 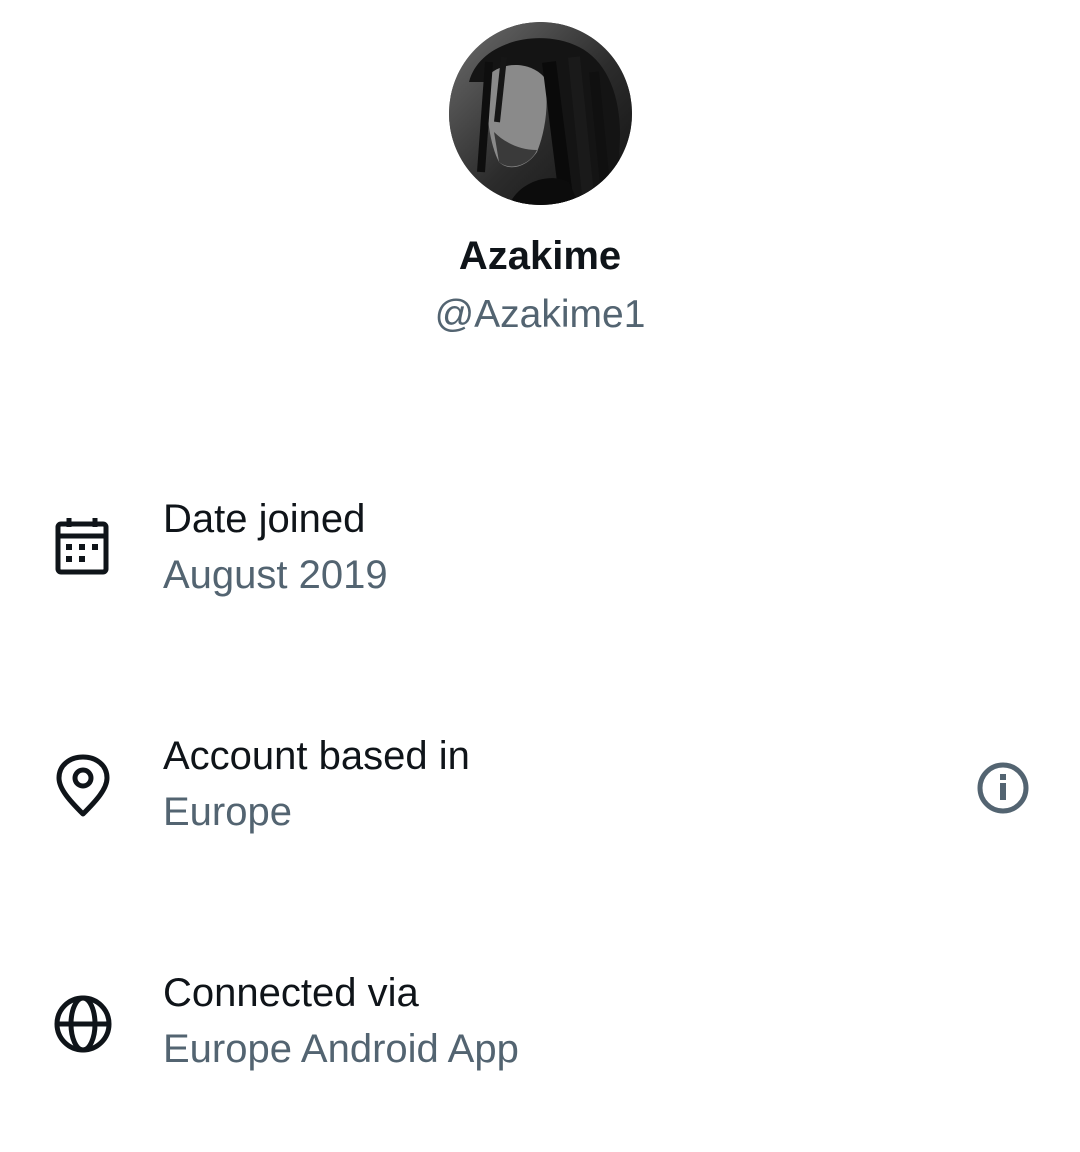 I want to click on display-name: Azakime, so click(x=540, y=256).